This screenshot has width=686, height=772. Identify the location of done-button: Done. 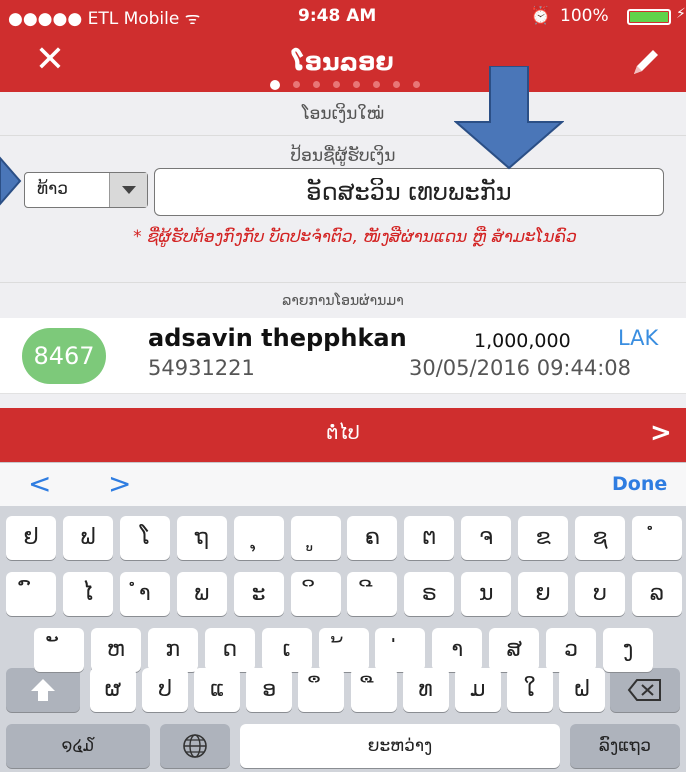
(639, 484).